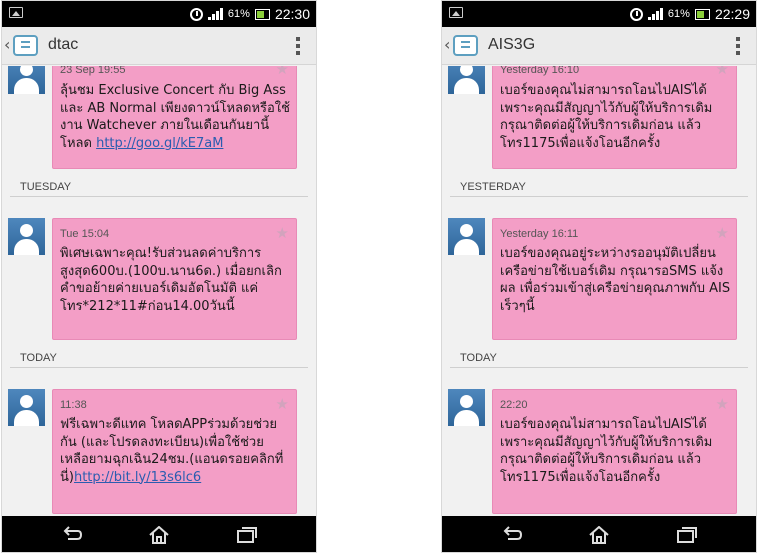 Image resolution: width=758 pixels, height=555 pixels. Describe the element at coordinates (540, 71) in the screenshot. I see `message-time: Yesterday 16:10` at that location.